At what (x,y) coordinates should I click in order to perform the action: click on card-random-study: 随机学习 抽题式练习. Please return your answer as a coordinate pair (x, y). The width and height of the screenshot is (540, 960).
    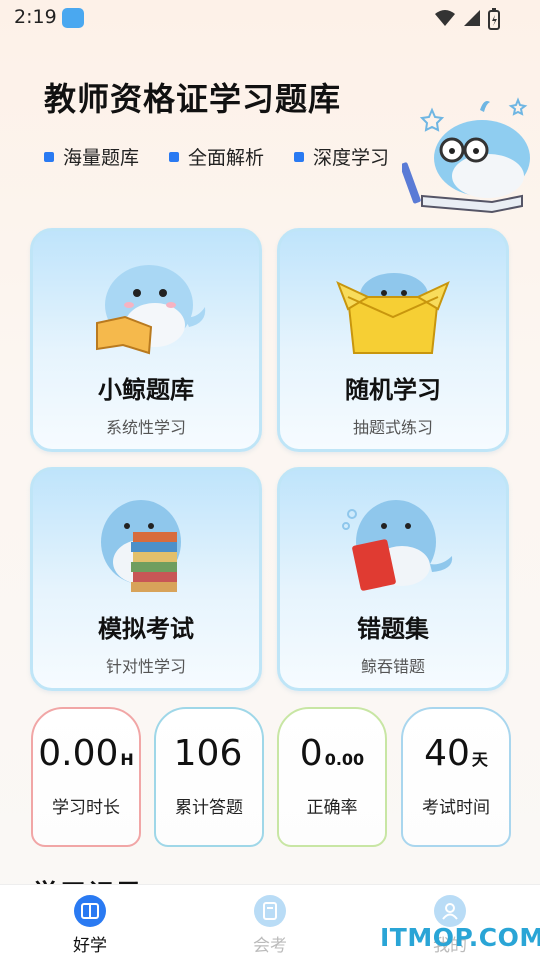
    Looking at the image, I should click on (393, 340).